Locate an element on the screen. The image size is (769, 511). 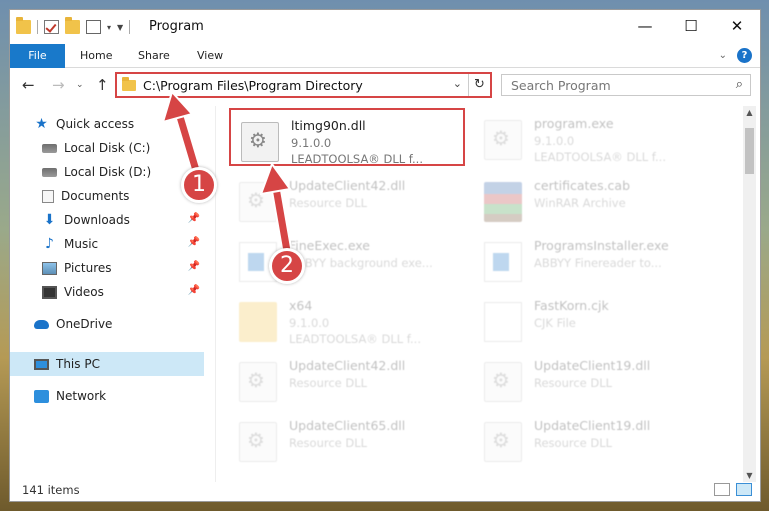
minimize-button: — is located at coordinates (645, 26).